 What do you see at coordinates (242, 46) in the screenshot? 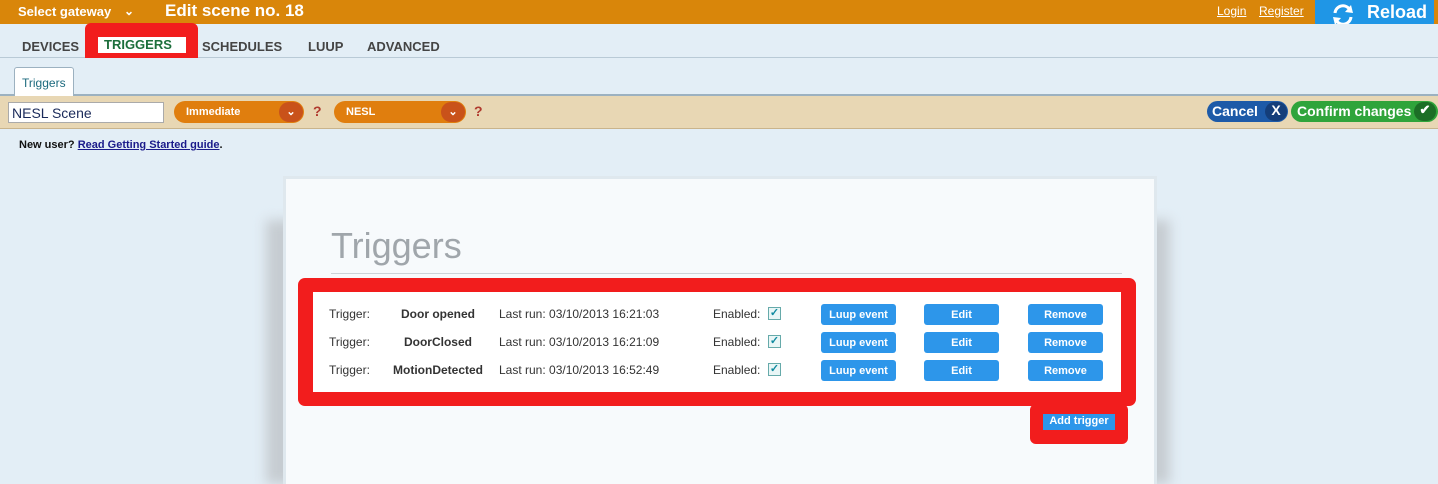
I see `tab-schedules: SCHEDULES` at bounding box center [242, 46].